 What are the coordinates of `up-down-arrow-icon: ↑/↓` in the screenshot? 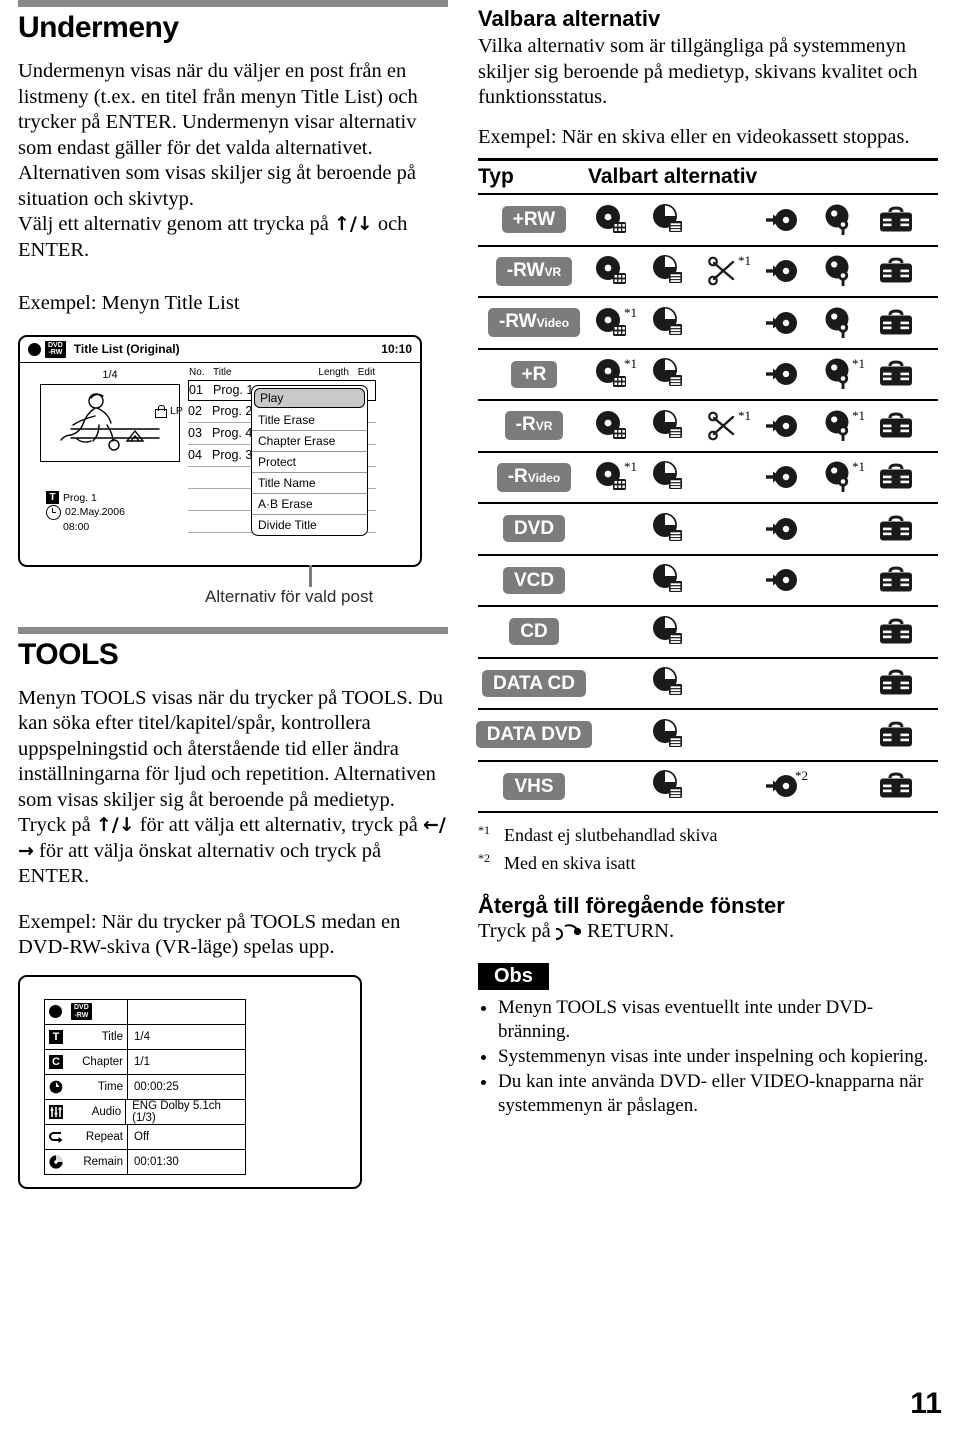 It's located at (353, 224).